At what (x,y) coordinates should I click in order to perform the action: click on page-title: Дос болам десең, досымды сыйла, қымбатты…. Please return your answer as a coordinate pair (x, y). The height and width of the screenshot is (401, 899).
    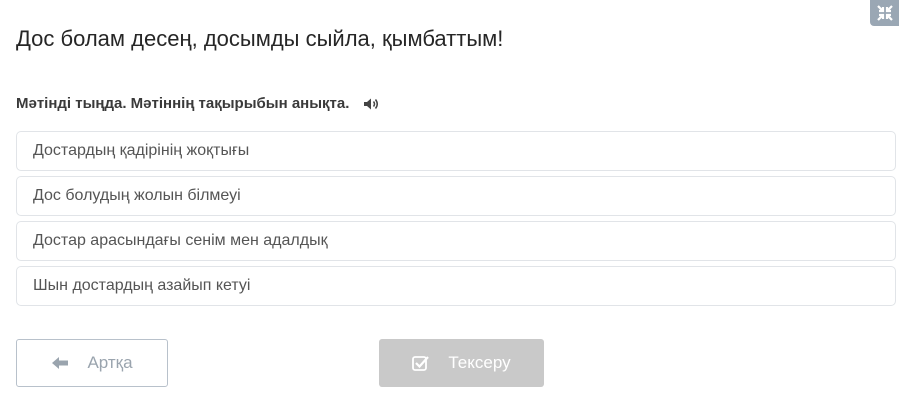
    Looking at the image, I should click on (260, 38).